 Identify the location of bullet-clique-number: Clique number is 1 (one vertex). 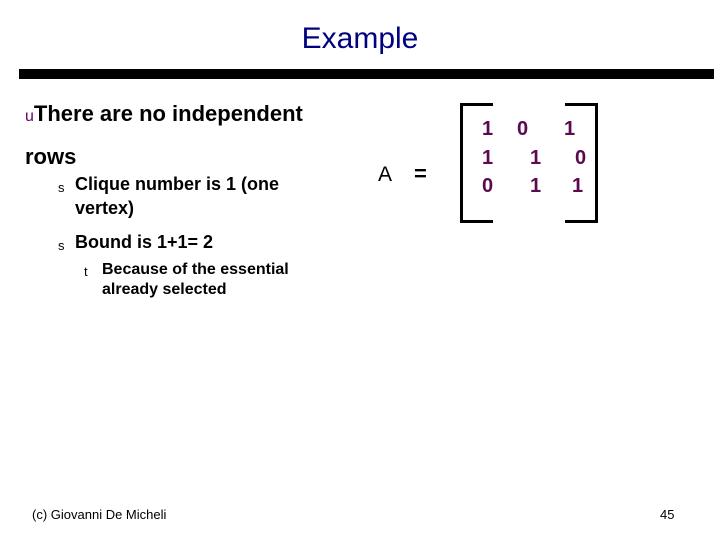
(200, 196).